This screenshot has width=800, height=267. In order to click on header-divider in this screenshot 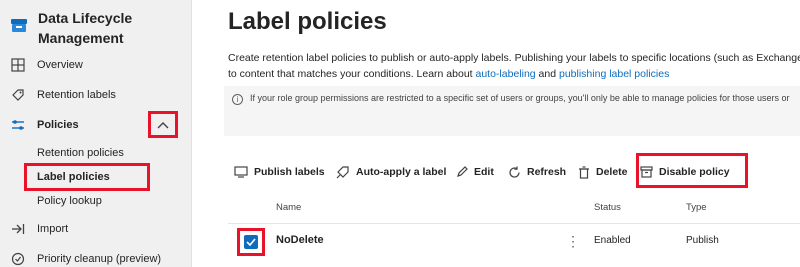, I will do `click(514, 223)`.